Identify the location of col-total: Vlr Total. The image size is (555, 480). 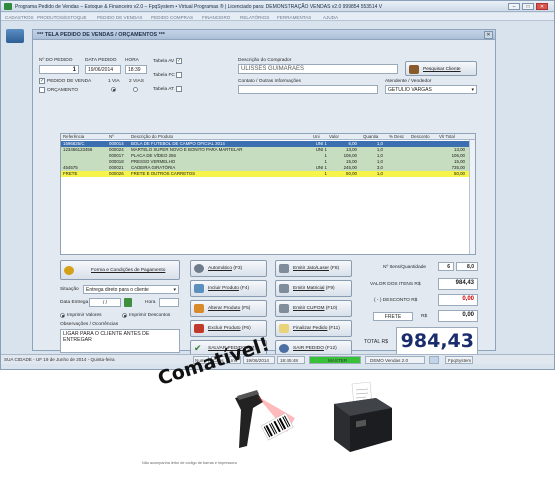
(447, 136).